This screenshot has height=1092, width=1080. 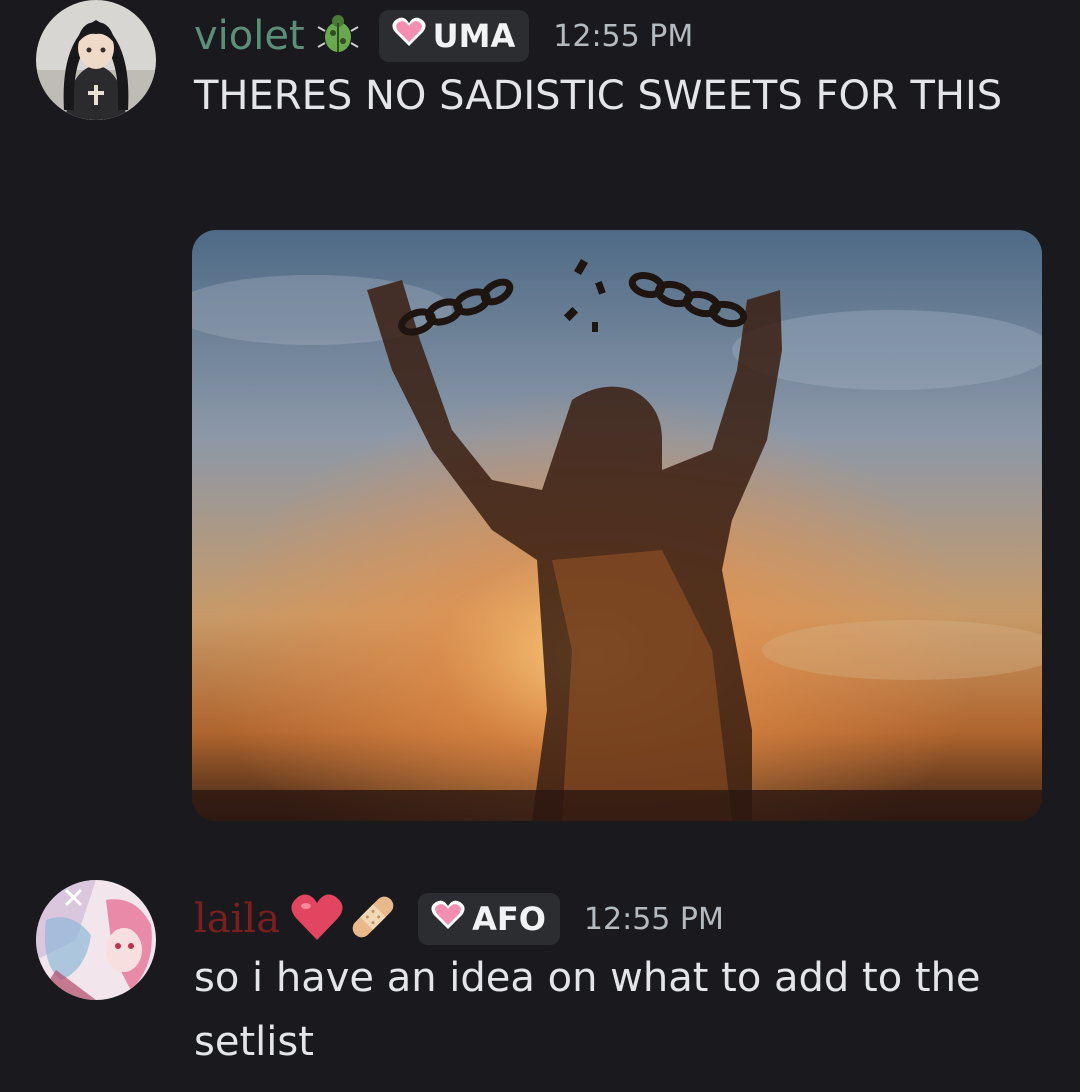 I want to click on message-header: violet UMA 12:55 PM, so click(x=443, y=36).